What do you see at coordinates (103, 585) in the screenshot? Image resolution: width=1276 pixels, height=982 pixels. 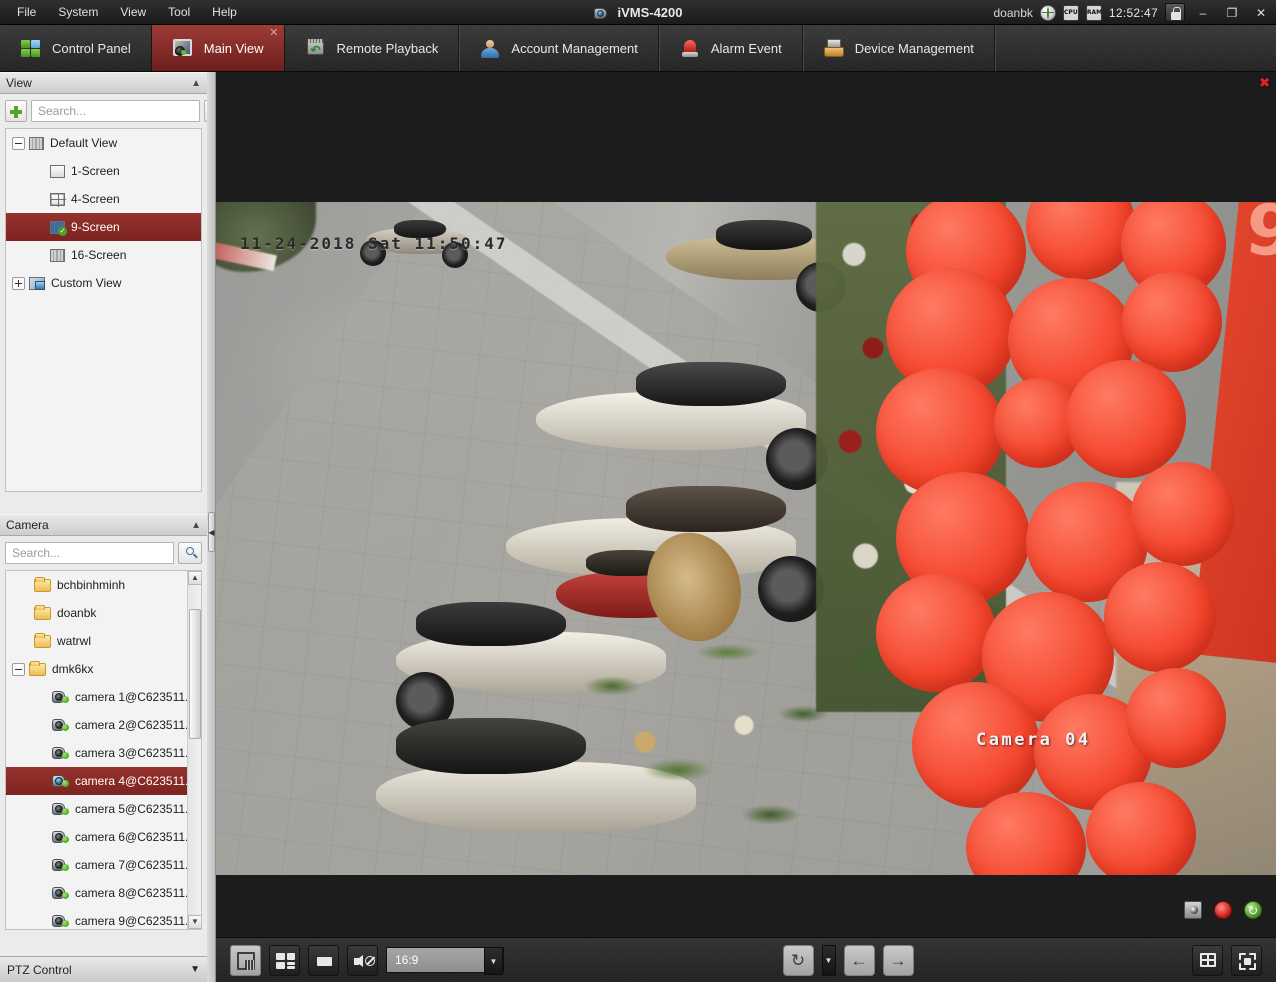 I see `tree-item-bchbinhminh: bchbinhminh` at bounding box center [103, 585].